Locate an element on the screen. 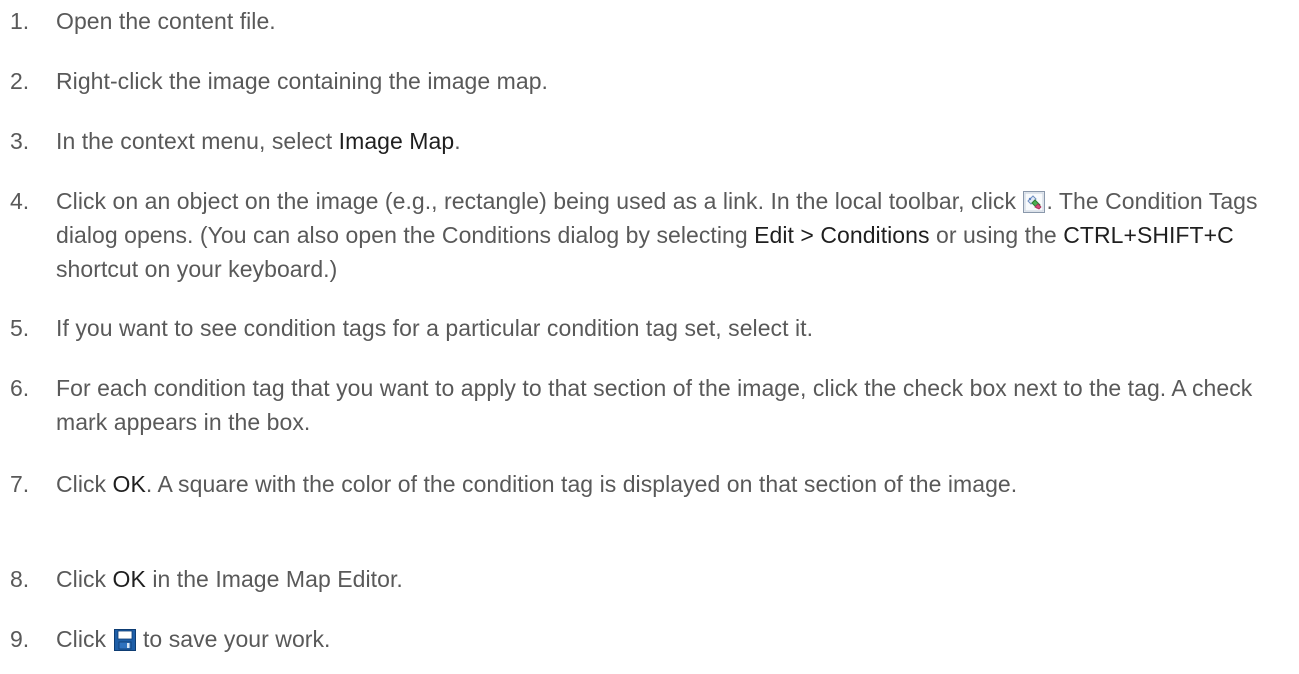 This screenshot has width=1299, height=674. ui-term-edit-conditions: Edit > Conditions is located at coordinates (842, 235).